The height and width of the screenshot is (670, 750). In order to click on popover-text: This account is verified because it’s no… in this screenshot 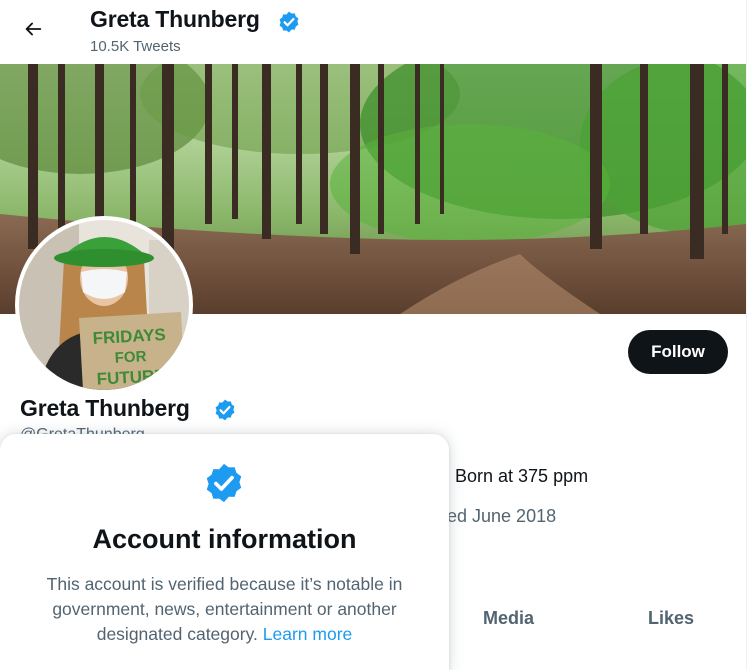, I will do `click(224, 609)`.